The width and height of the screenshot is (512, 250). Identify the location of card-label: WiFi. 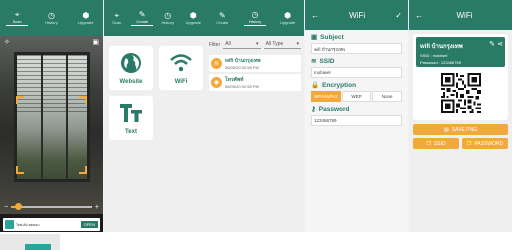
(181, 82).